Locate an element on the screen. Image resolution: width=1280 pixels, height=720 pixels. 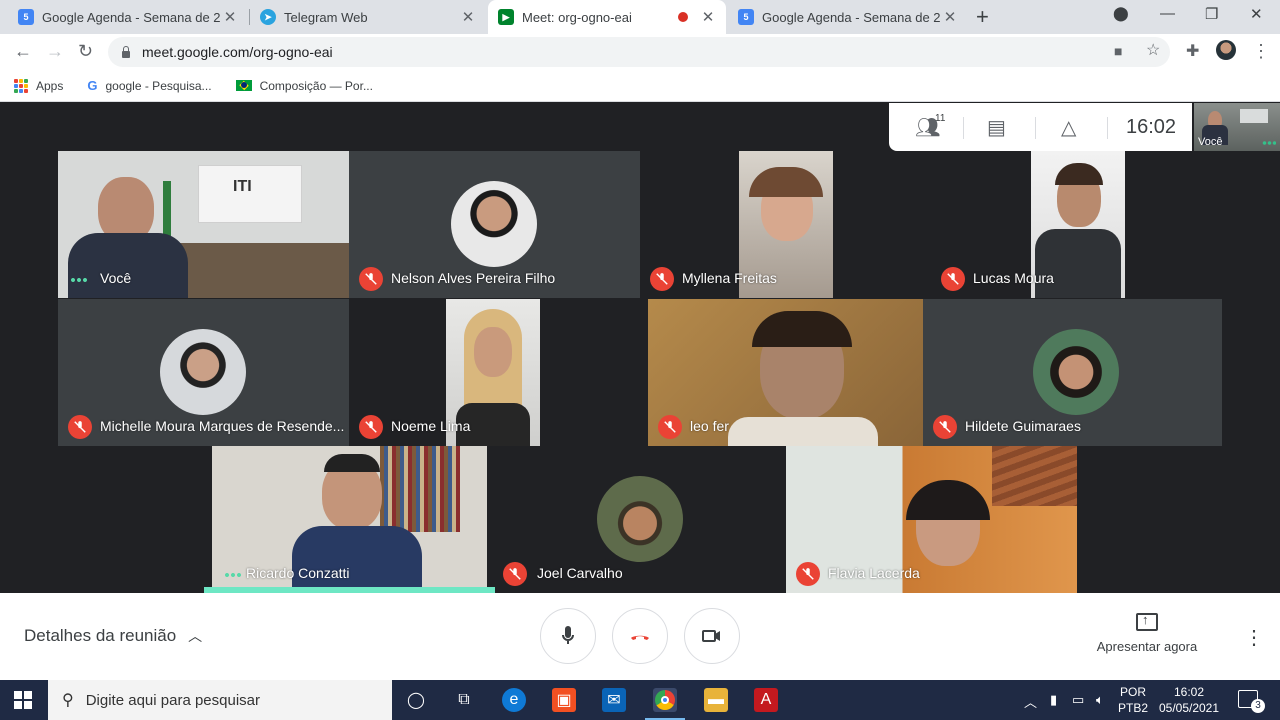
tab-search-icon: ⬤ is located at coordinates (1121, 13).